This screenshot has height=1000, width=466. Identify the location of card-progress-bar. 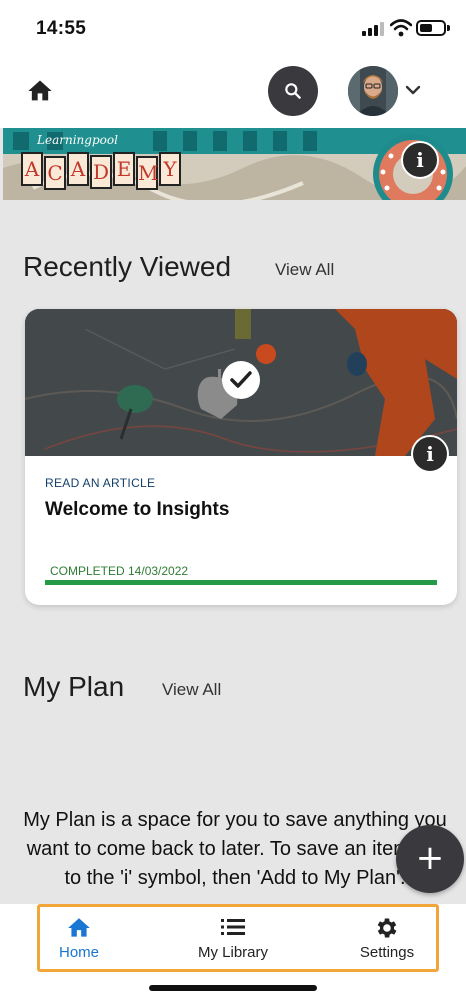
(241, 582).